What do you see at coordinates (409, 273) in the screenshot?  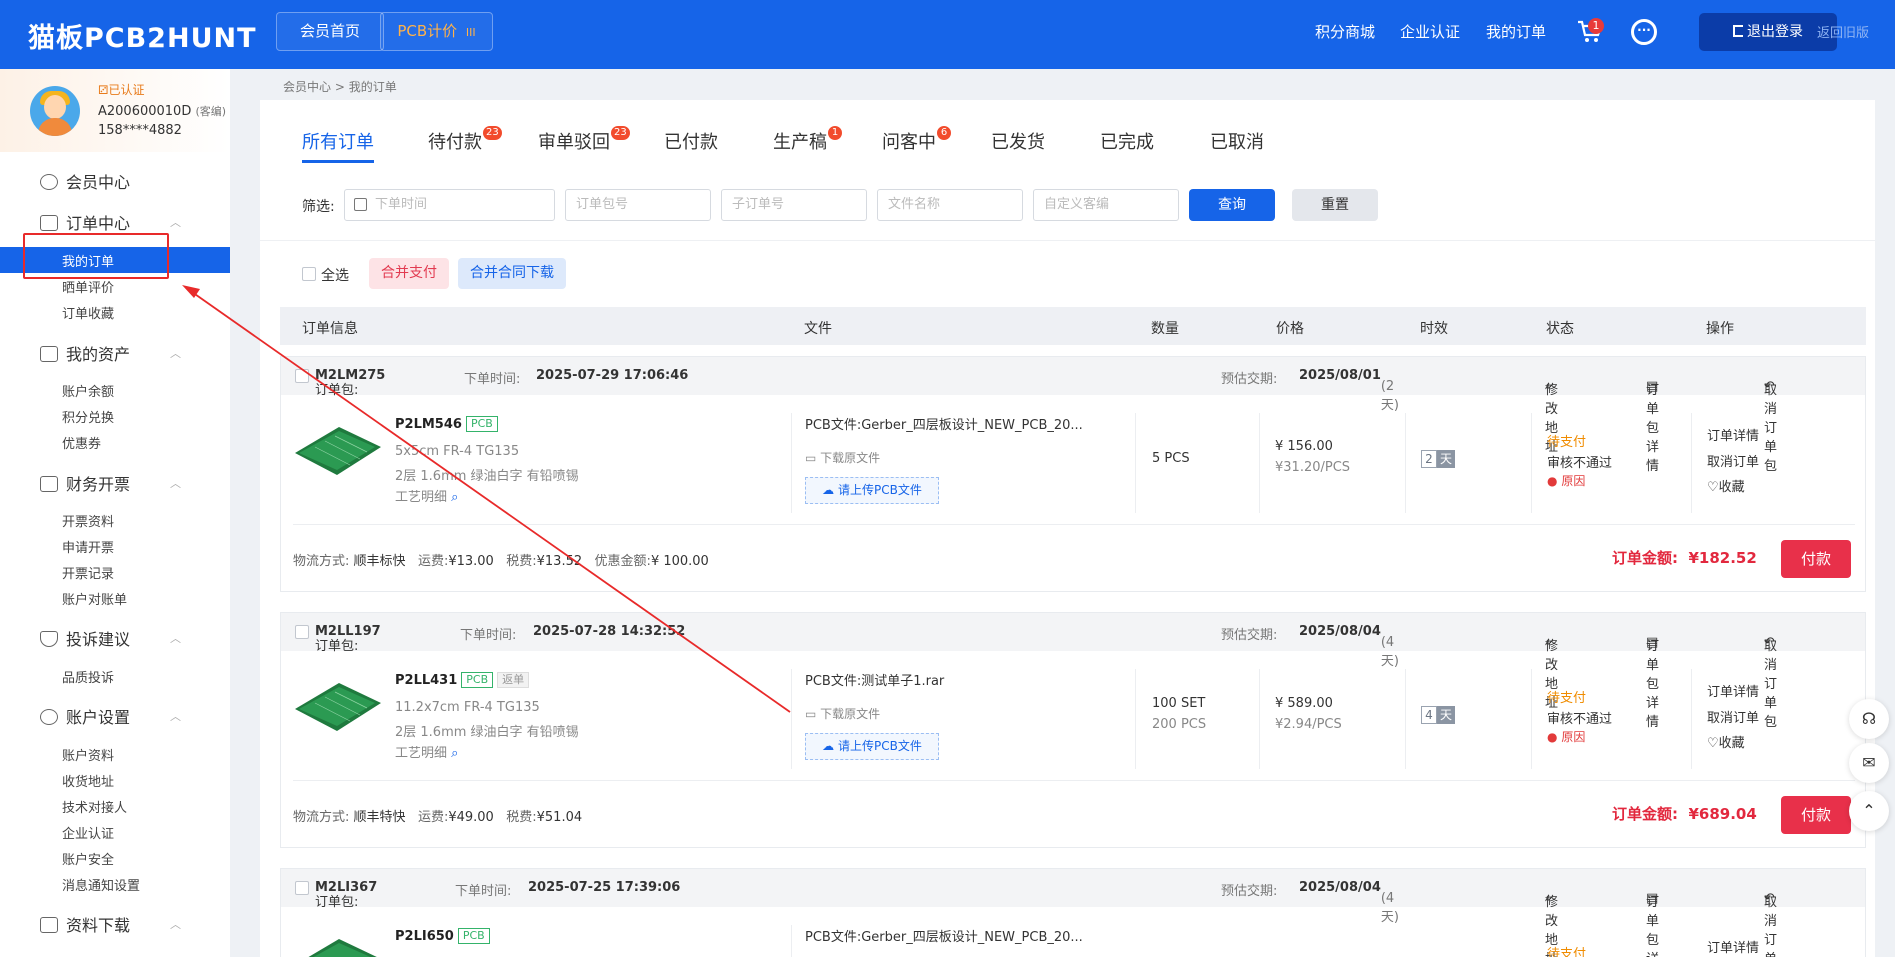 I see `merge-pay-button: 合并支付` at bounding box center [409, 273].